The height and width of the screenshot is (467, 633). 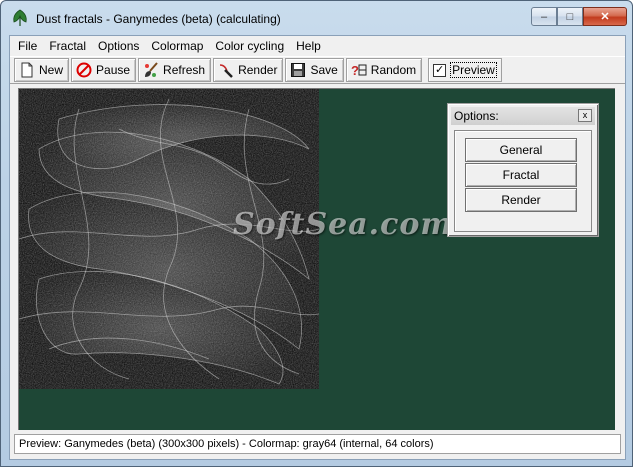 I want to click on preview-checkbox: ✓, so click(x=440, y=70).